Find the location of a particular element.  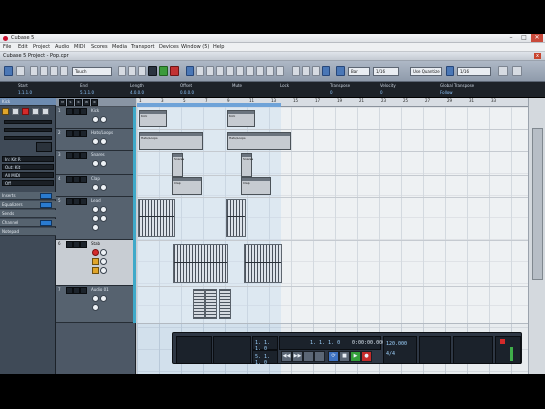

vertical-scrollbar is located at coordinates (536, 236).